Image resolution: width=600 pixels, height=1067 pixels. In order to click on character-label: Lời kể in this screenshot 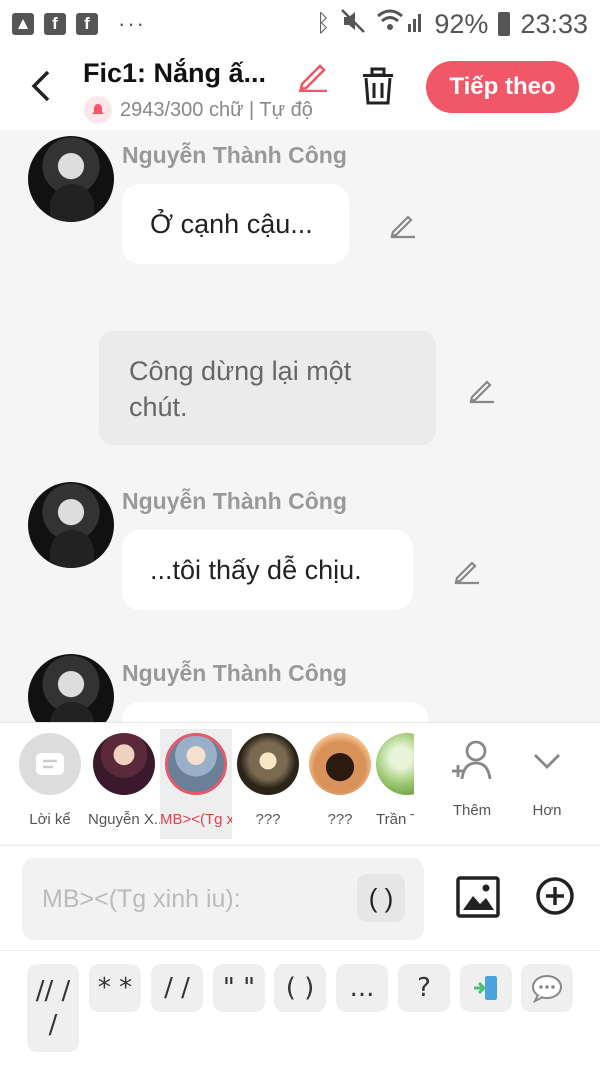, I will do `click(50, 819)`.